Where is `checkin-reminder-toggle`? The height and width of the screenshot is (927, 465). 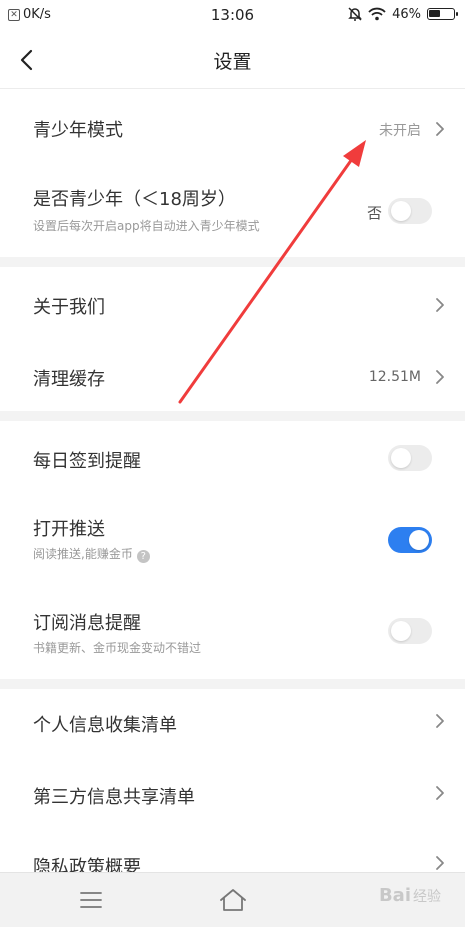
checkin-reminder-toggle is located at coordinates (410, 458).